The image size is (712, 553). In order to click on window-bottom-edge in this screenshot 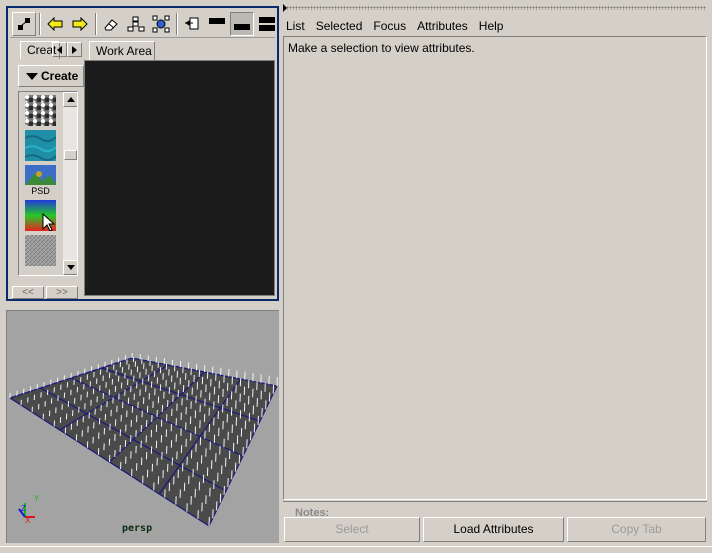, I will do `click(356, 549)`.